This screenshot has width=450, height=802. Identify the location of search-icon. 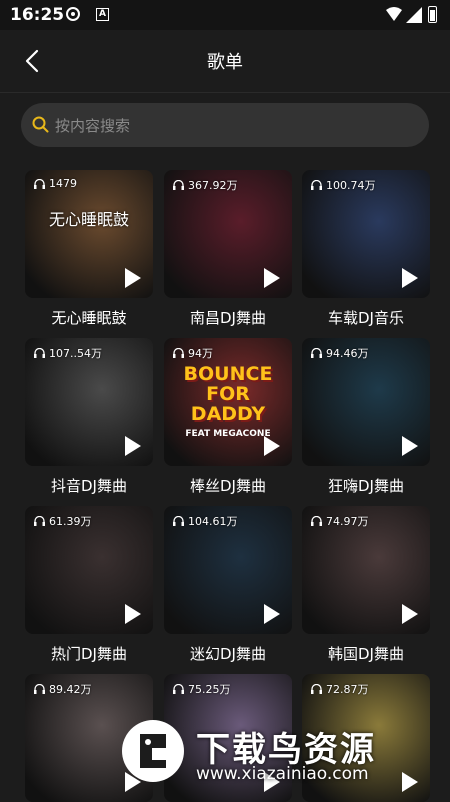
(40, 124).